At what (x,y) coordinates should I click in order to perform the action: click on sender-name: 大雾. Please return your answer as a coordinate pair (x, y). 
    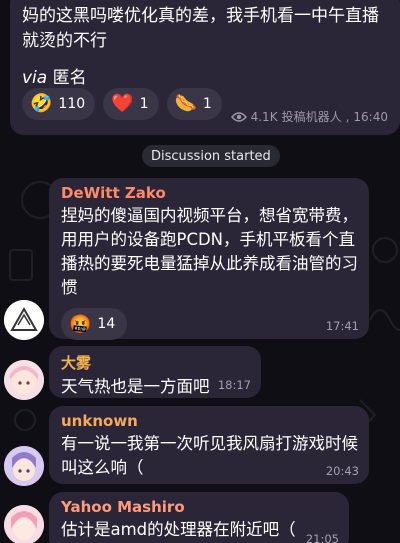
    Looking at the image, I should click on (156, 362).